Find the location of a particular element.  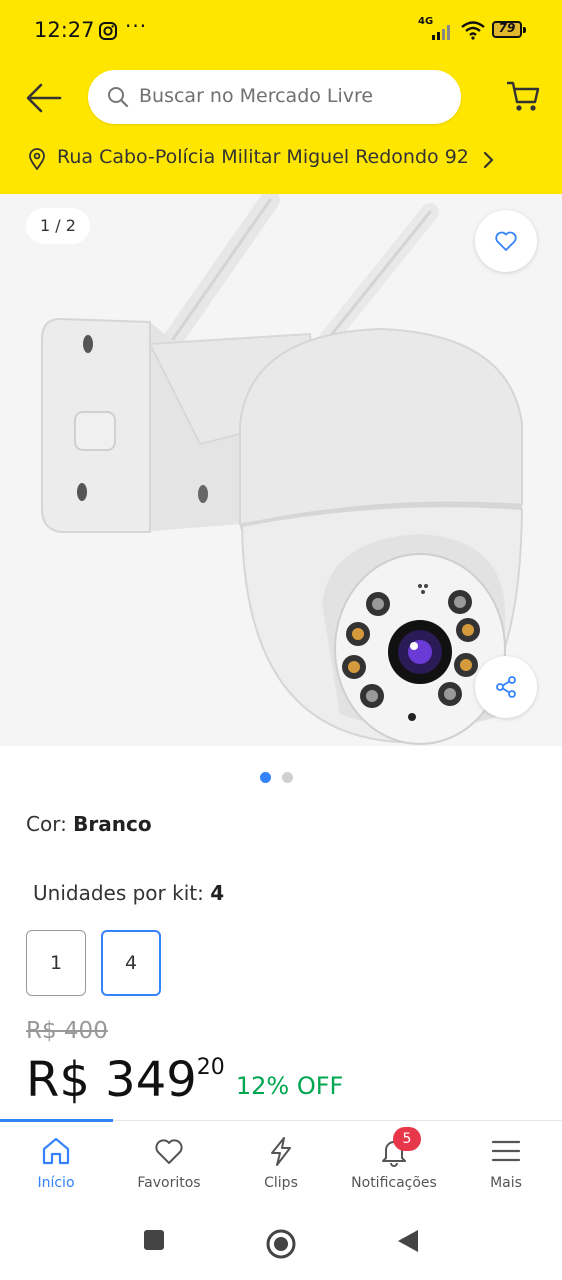

recents-button is located at coordinates (154, 1242).